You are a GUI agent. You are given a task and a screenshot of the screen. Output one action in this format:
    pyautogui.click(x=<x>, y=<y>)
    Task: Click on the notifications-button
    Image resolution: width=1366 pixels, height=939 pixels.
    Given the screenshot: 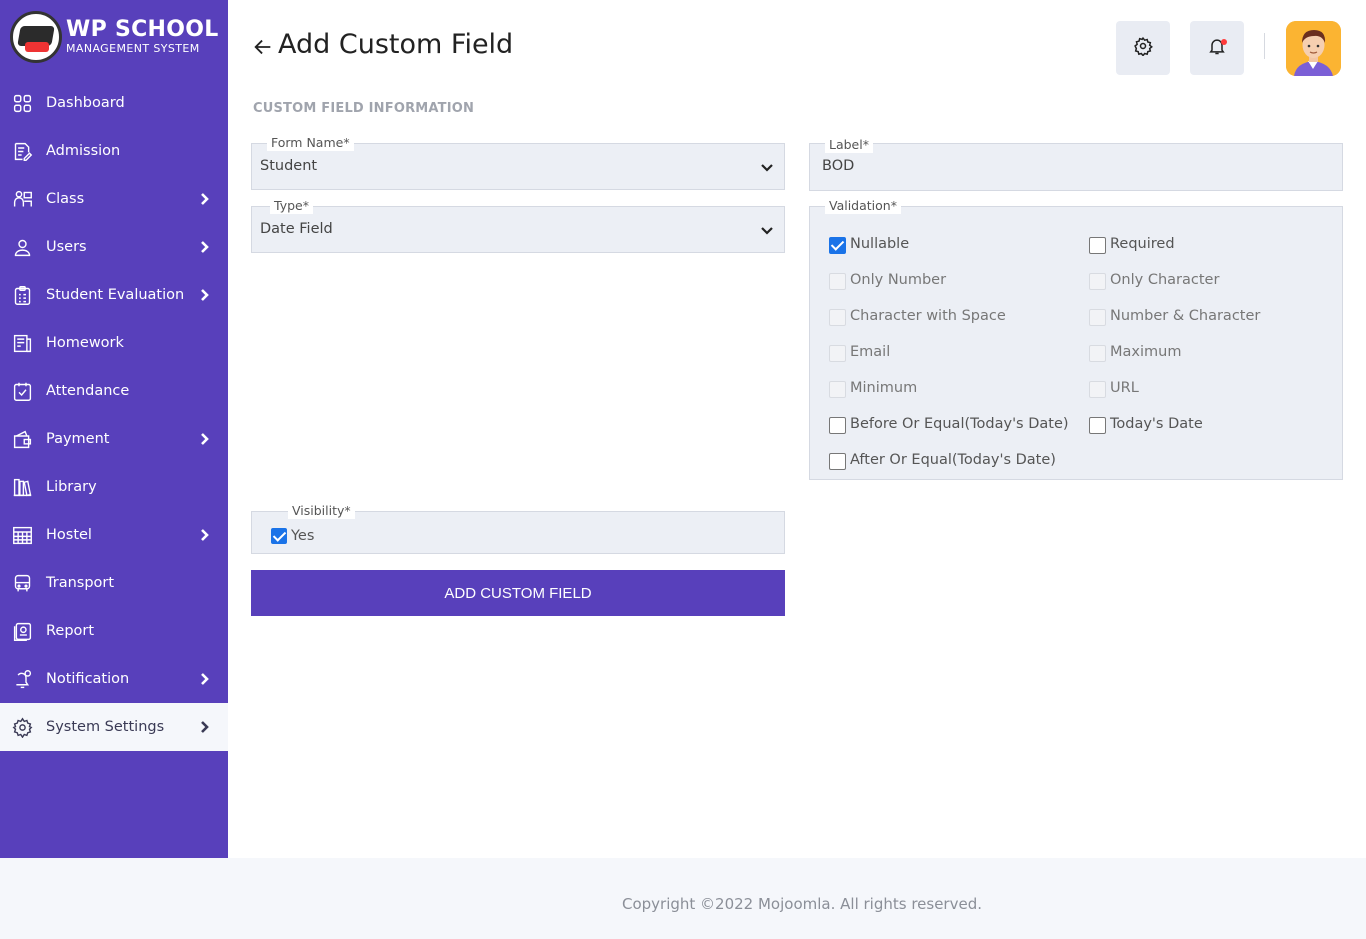 What is the action you would take?
    pyautogui.click(x=1217, y=48)
    